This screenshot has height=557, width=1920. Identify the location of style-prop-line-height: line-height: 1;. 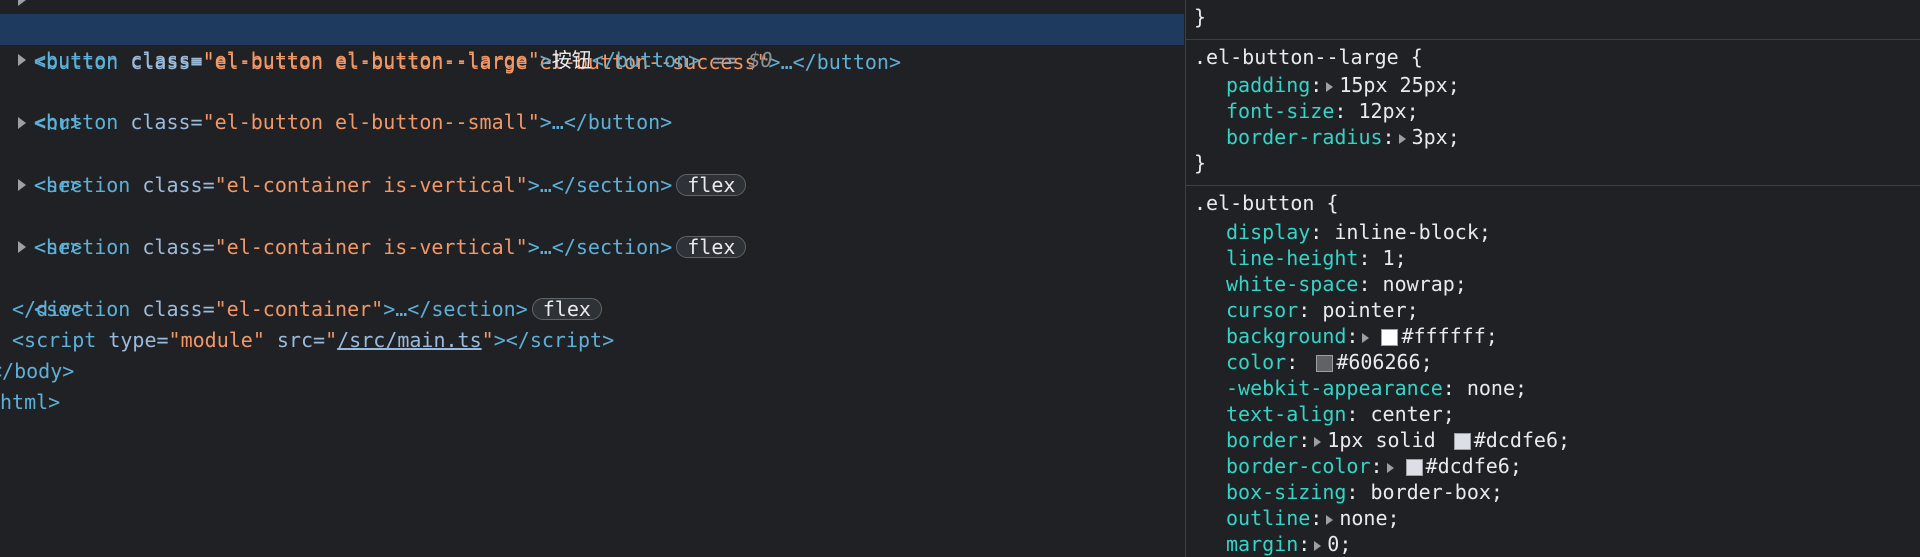
(1316, 258).